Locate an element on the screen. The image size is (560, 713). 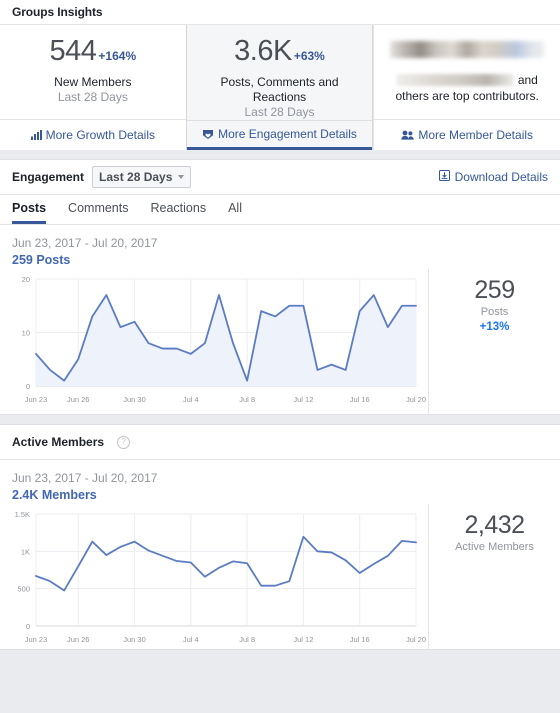
card-new-members-sub: Last 28 Days is located at coordinates (92, 97).